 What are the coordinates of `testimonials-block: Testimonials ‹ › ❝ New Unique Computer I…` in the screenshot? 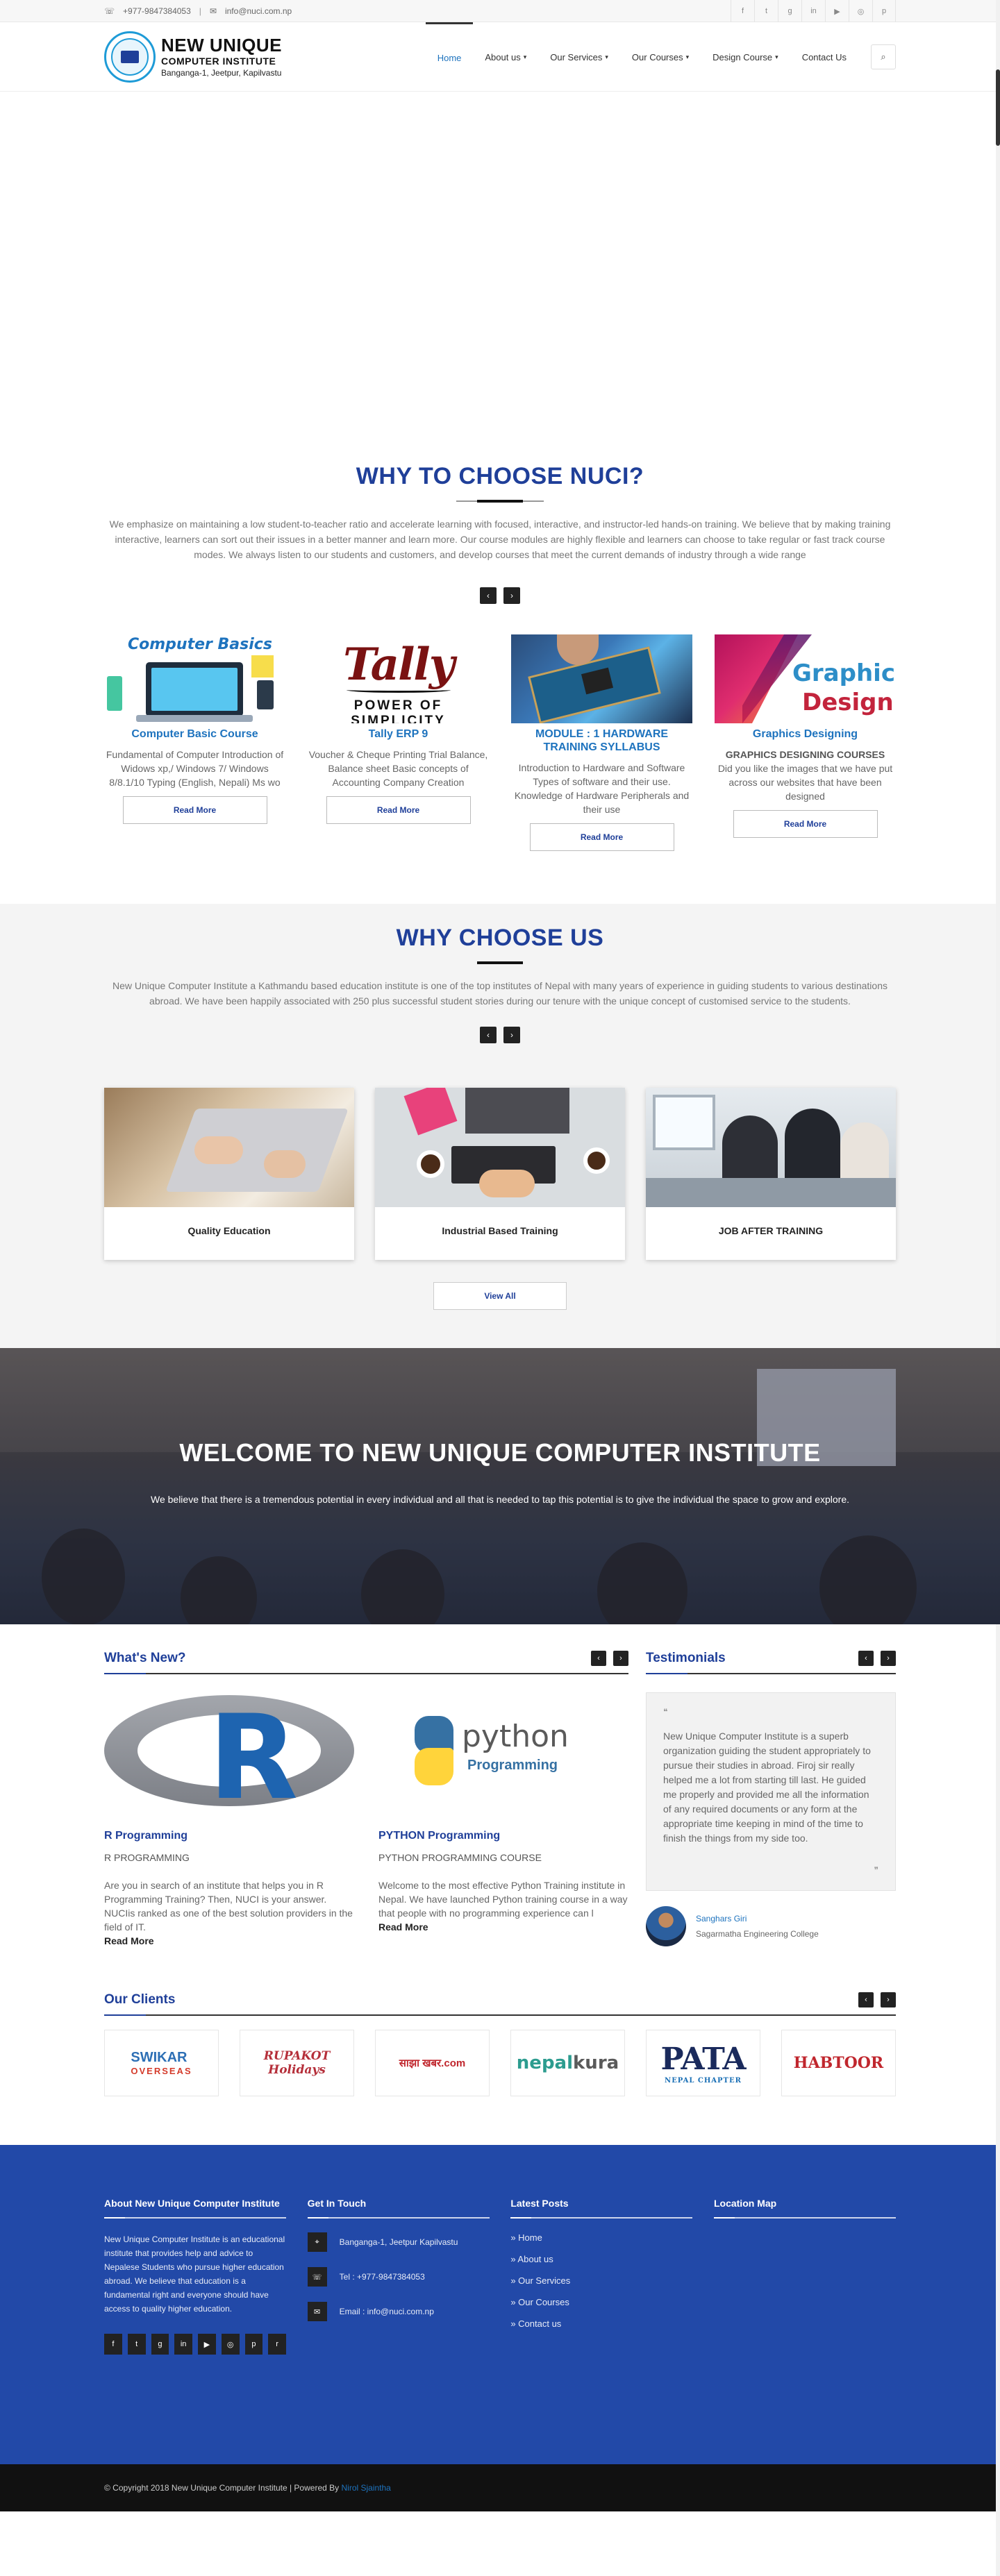 It's located at (771, 1798).